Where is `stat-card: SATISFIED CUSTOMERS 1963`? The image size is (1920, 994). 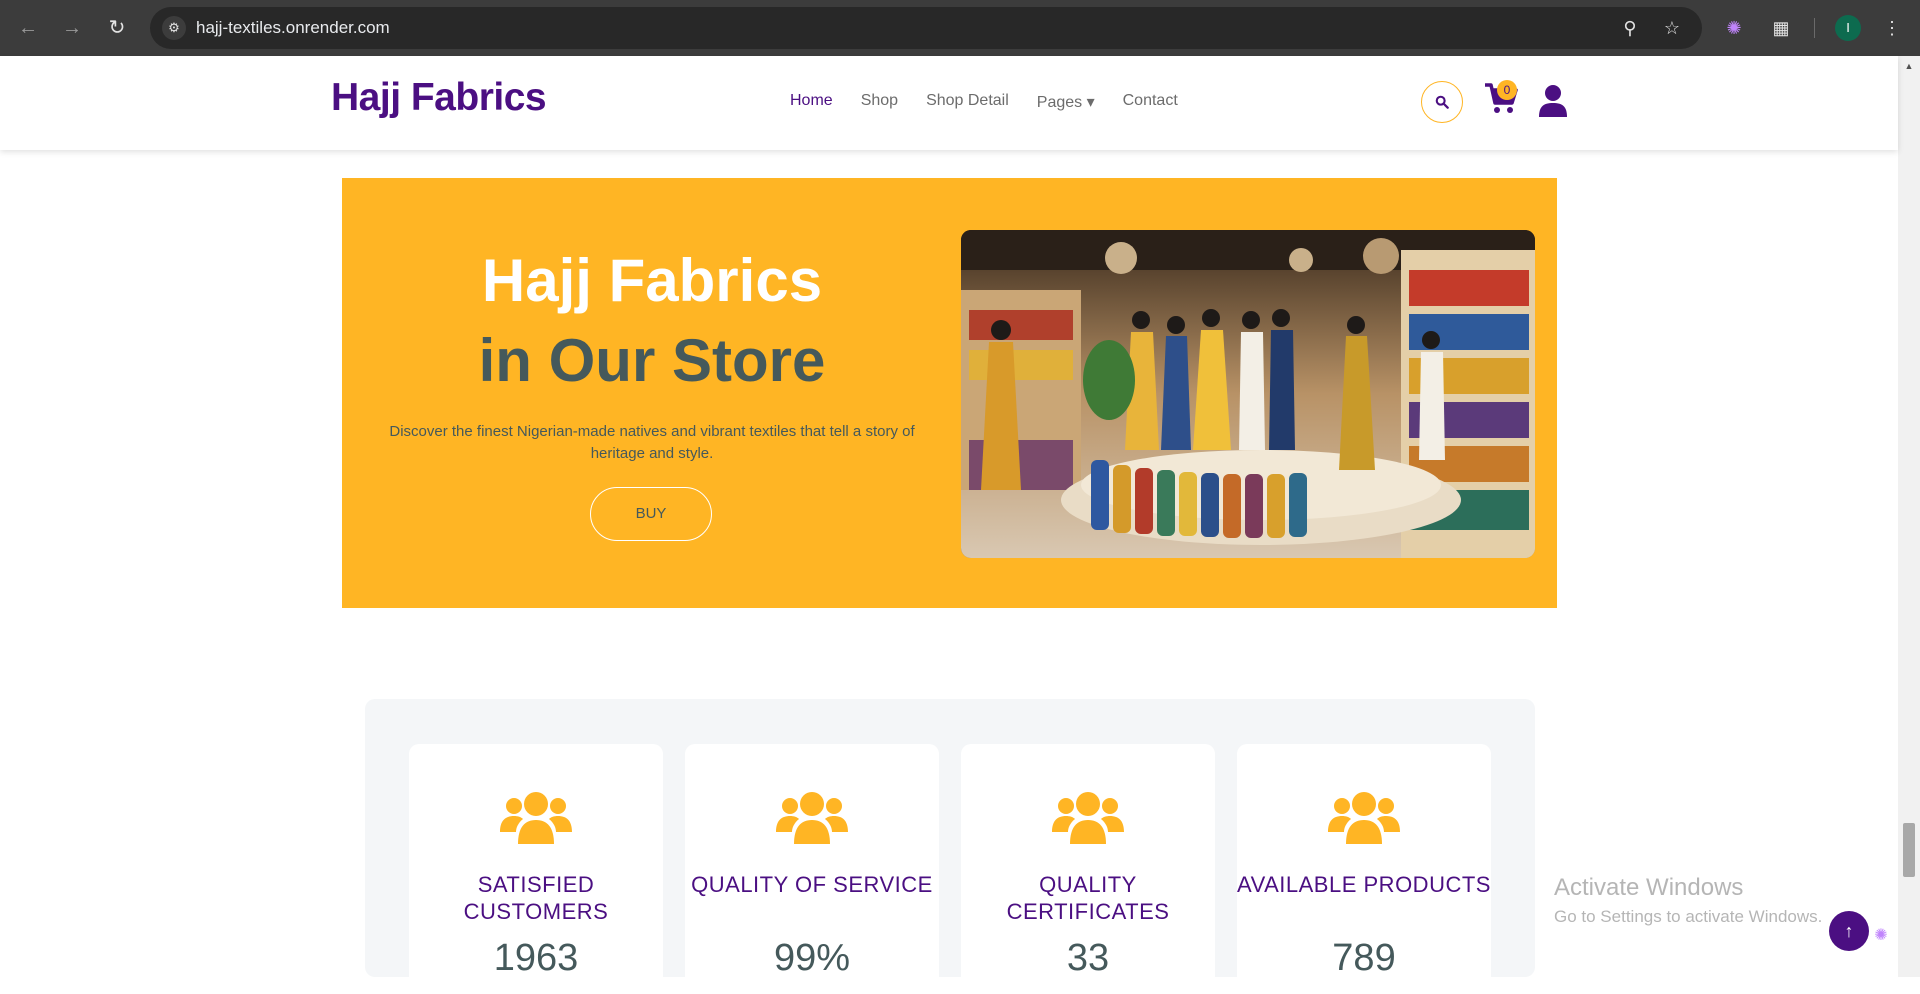 stat-card: SATISFIED CUSTOMERS 1963 is located at coordinates (536, 869).